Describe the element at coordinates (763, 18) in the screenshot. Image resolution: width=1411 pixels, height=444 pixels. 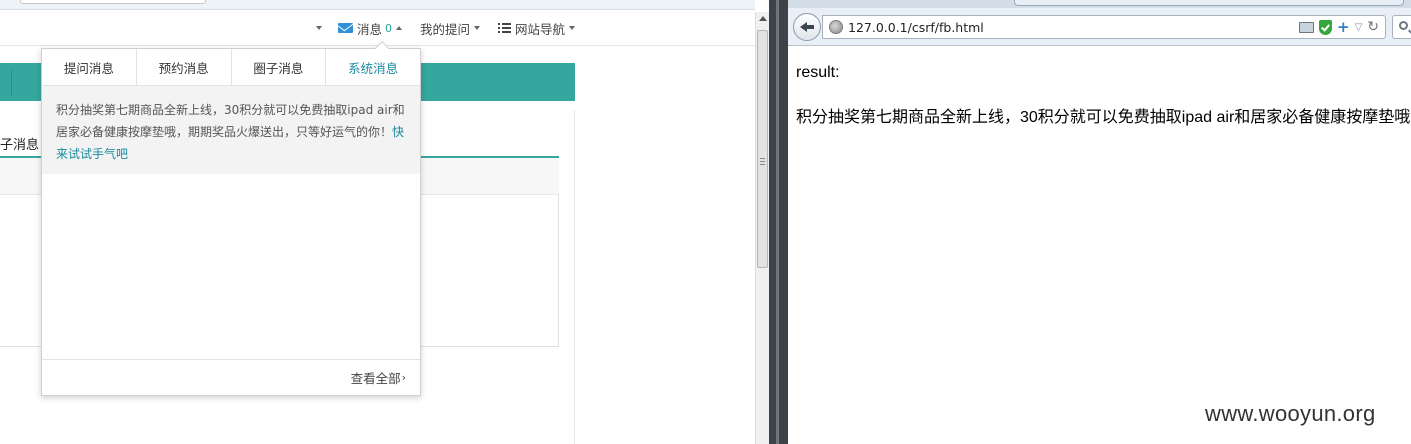
I see `scroll-up-icon` at that location.